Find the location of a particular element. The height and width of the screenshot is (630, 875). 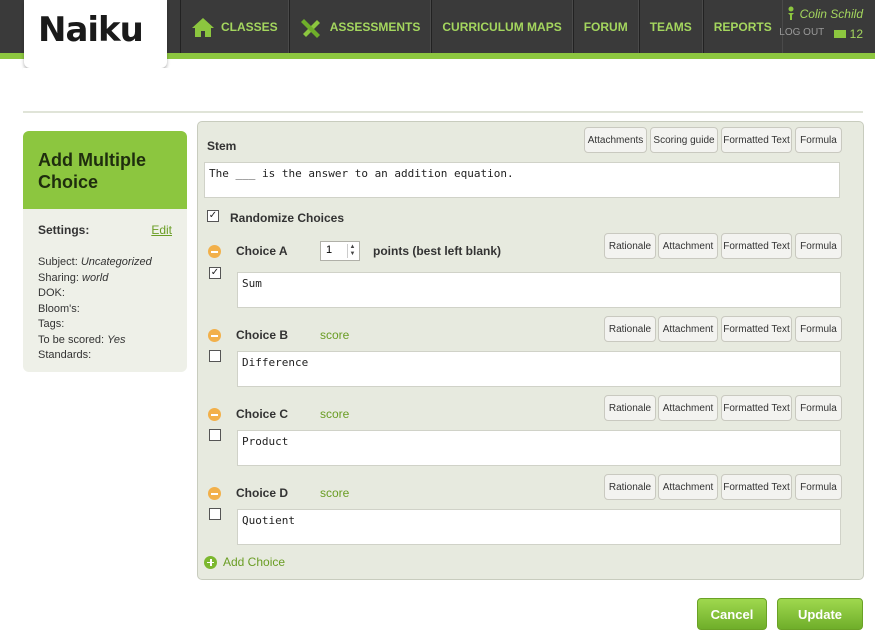

choice-d-rationale-button: Rationale is located at coordinates (630, 487).